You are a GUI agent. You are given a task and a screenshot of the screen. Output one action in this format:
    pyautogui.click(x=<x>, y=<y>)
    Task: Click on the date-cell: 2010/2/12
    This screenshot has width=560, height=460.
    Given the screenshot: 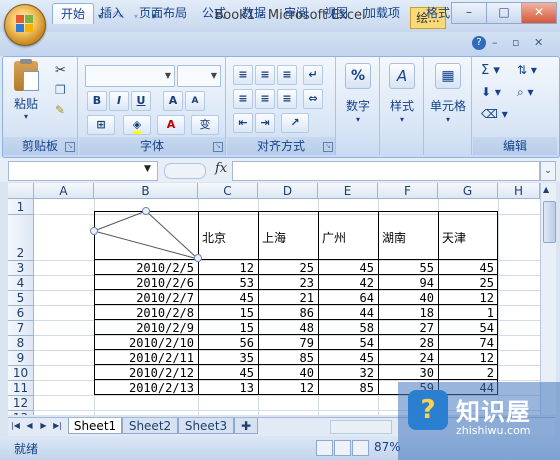 What is the action you would take?
    pyautogui.click(x=146, y=373)
    